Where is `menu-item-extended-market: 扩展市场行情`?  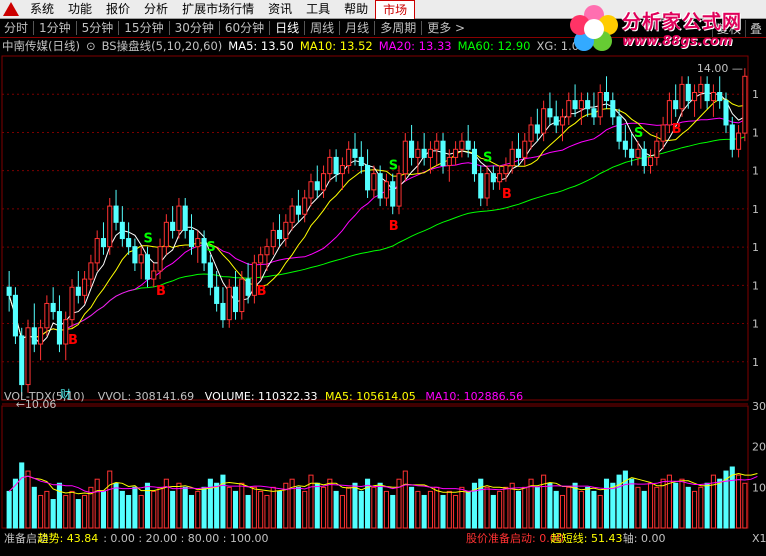 menu-item-extended-market: 扩展市场行情 is located at coordinates (218, 9).